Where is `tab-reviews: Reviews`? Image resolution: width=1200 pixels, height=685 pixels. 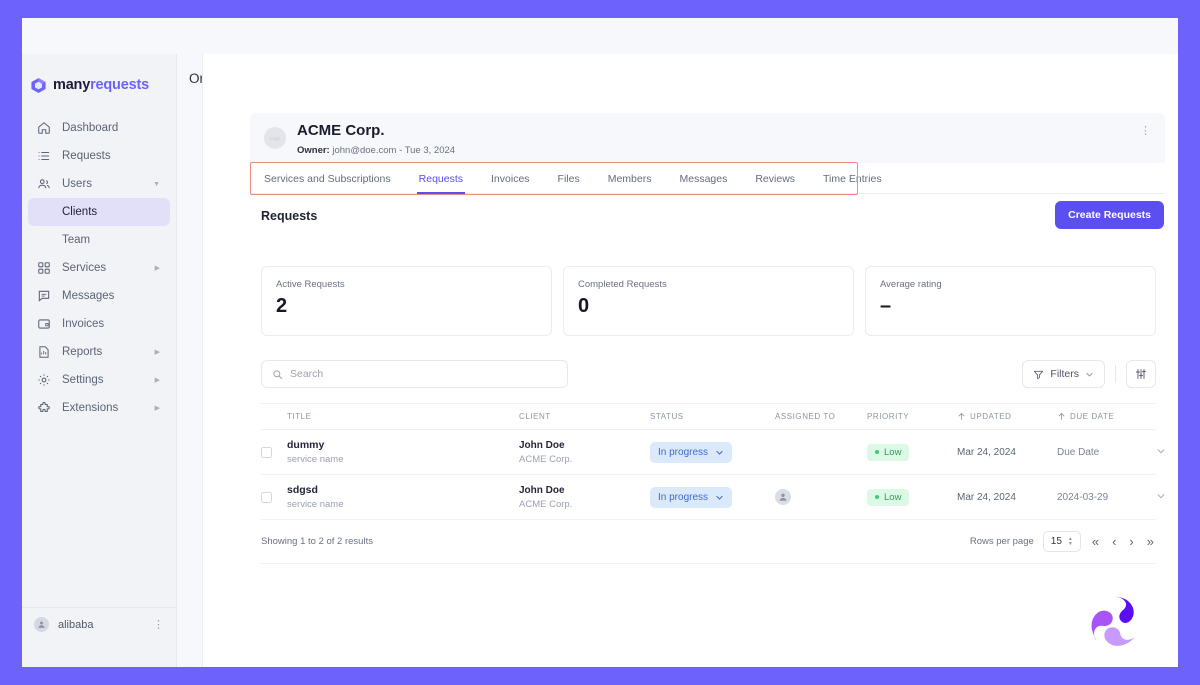 tab-reviews: Reviews is located at coordinates (775, 183).